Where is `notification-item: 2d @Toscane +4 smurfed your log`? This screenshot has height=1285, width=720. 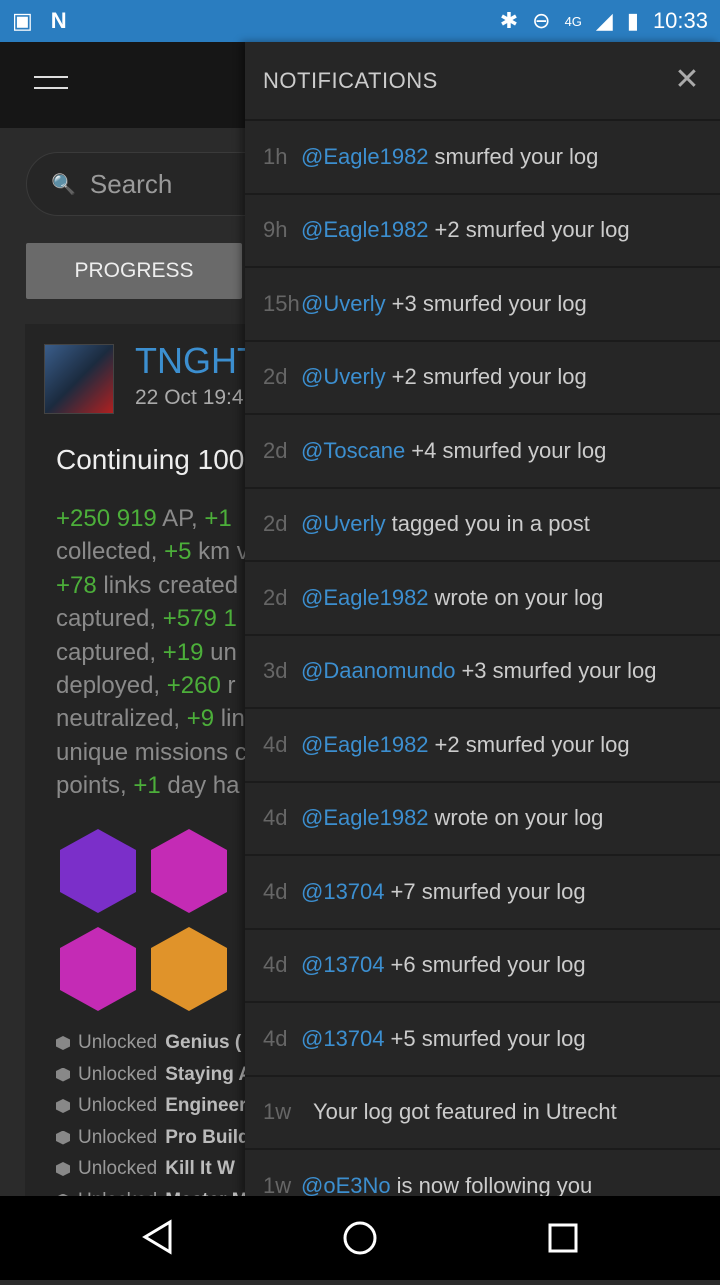 notification-item: 2d @Toscane +4 smurfed your log is located at coordinates (482, 452).